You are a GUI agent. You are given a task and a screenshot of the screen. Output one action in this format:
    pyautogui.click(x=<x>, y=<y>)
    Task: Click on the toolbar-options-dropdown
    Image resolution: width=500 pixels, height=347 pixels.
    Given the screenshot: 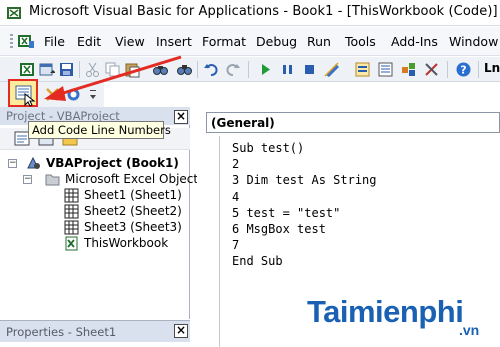 What is the action you would take?
    pyautogui.click(x=93, y=95)
    